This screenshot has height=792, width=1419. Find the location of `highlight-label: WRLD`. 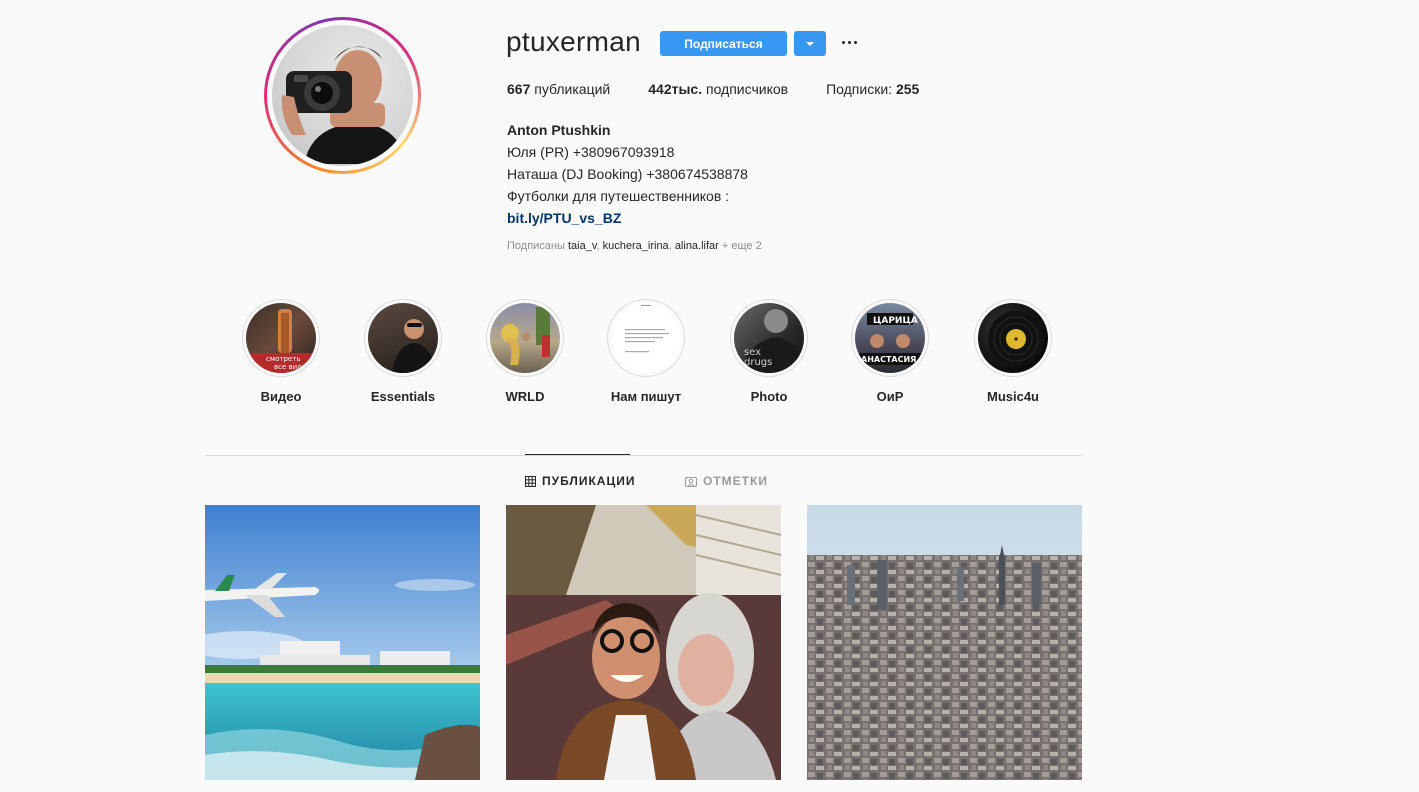

highlight-label: WRLD is located at coordinates (525, 396).